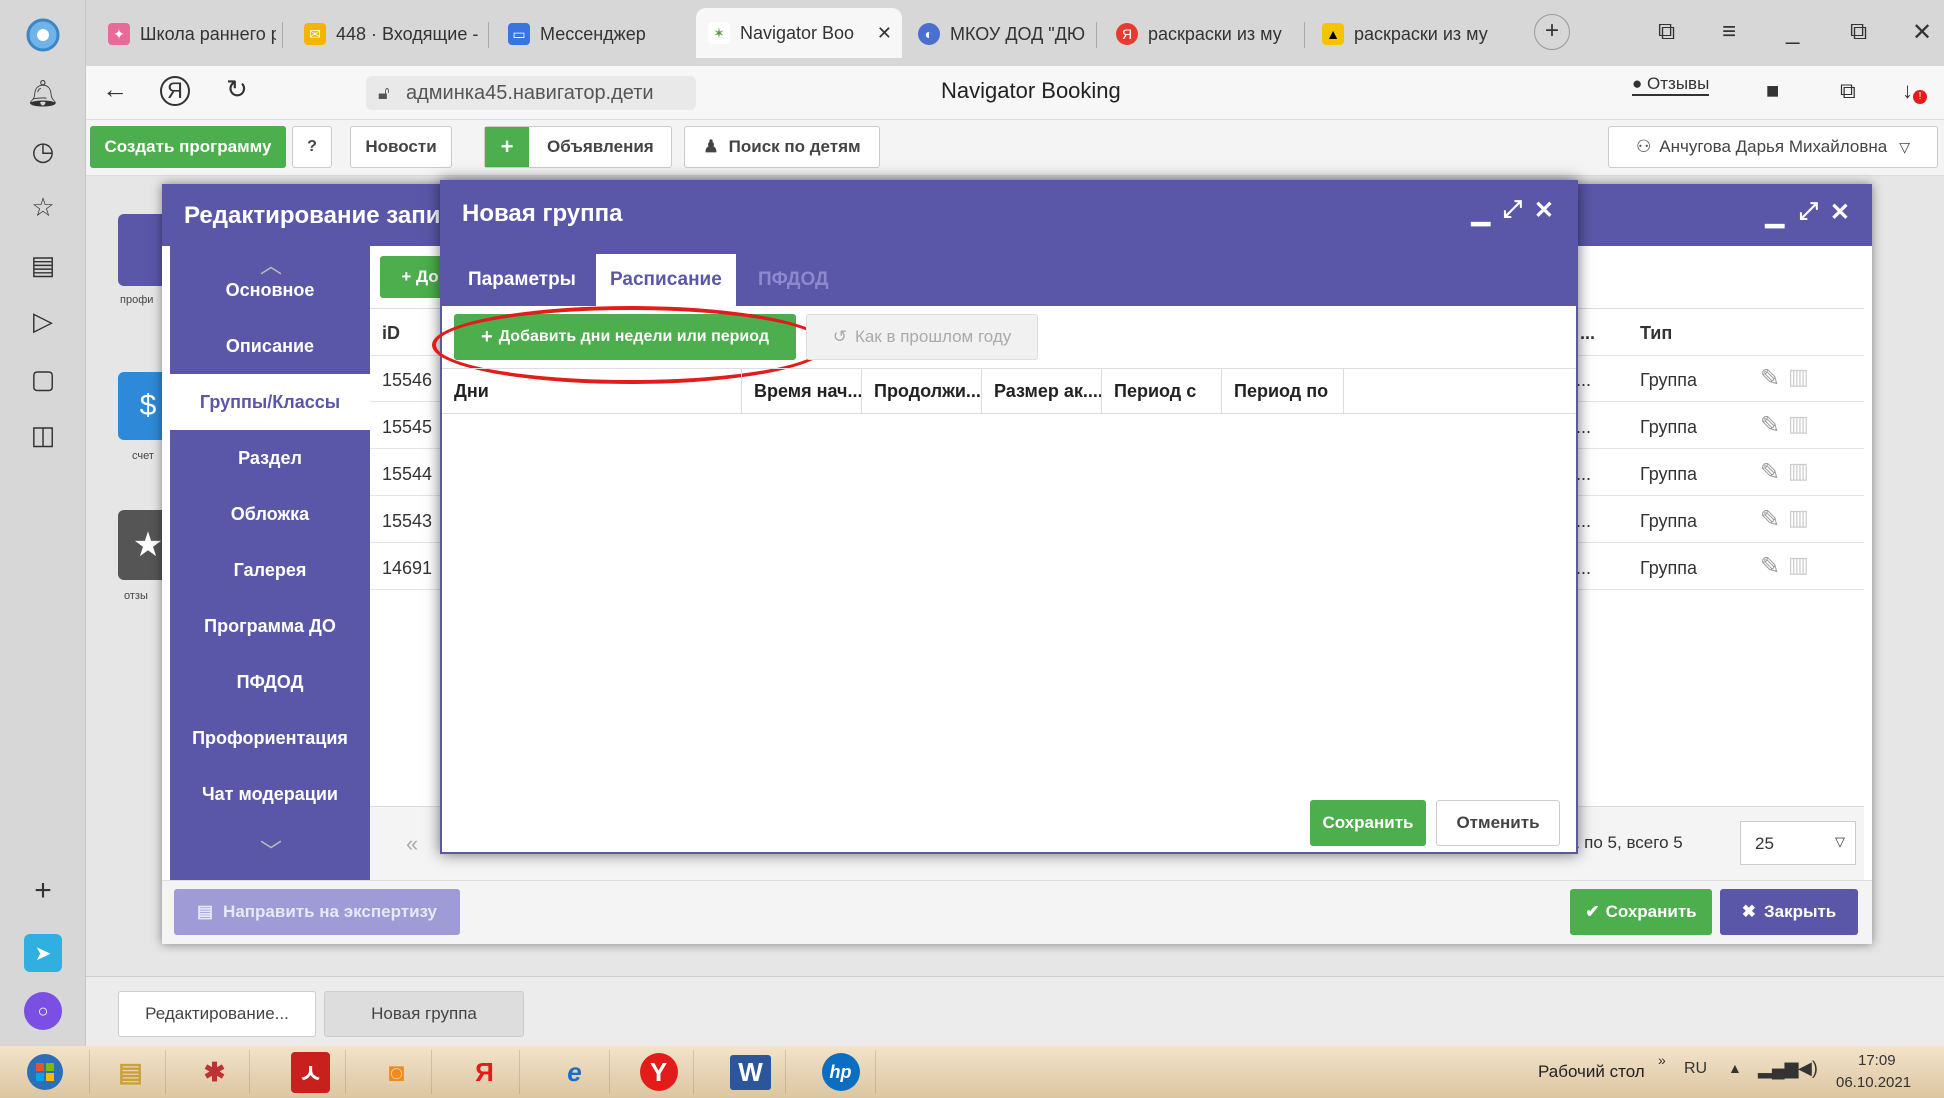 The height and width of the screenshot is (1098, 1944). What do you see at coordinates (131, 1072) in the screenshot?
I see `file-explorer-icon: ▤` at bounding box center [131, 1072].